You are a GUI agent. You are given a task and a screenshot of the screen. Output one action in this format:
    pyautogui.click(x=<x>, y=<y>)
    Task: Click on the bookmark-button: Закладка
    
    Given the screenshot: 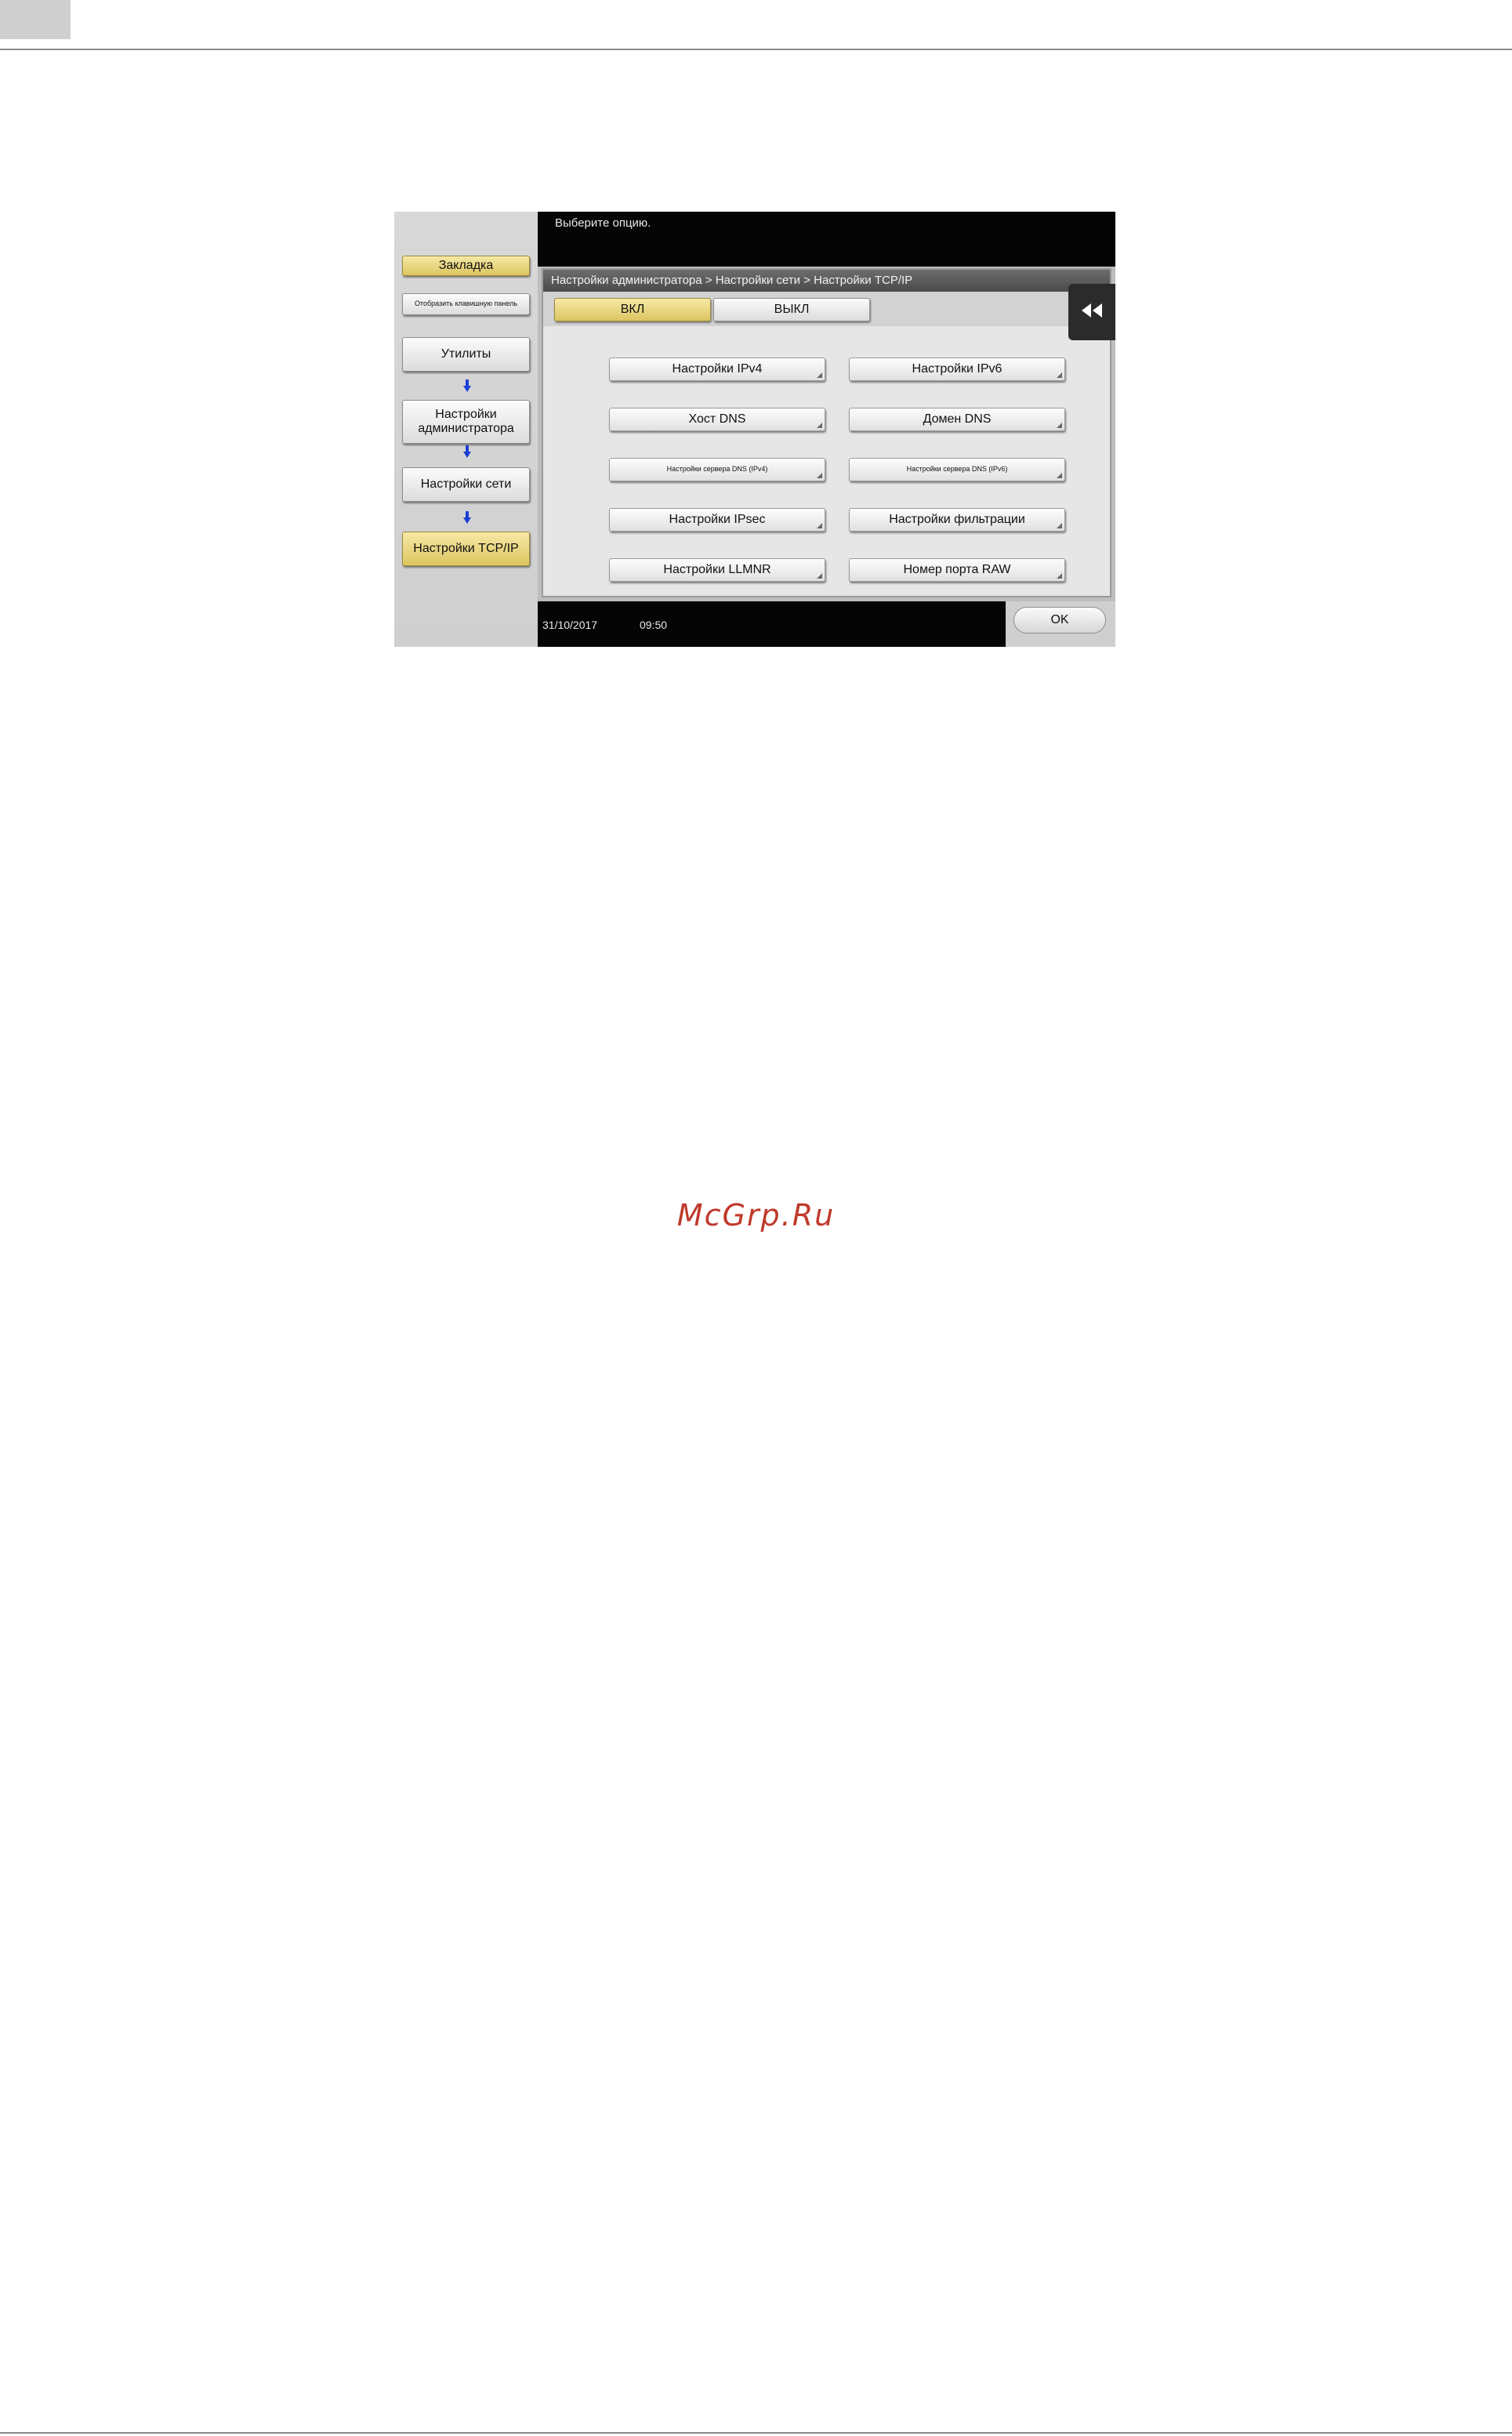 What is the action you would take?
    pyautogui.click(x=466, y=266)
    